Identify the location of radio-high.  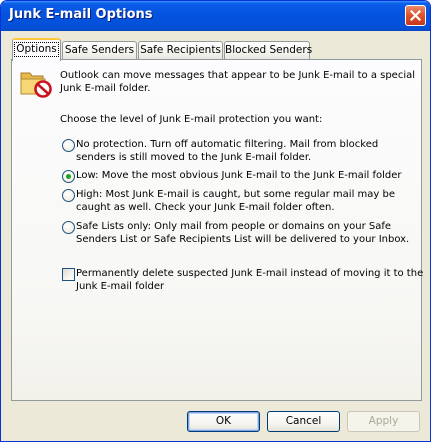
(68, 195).